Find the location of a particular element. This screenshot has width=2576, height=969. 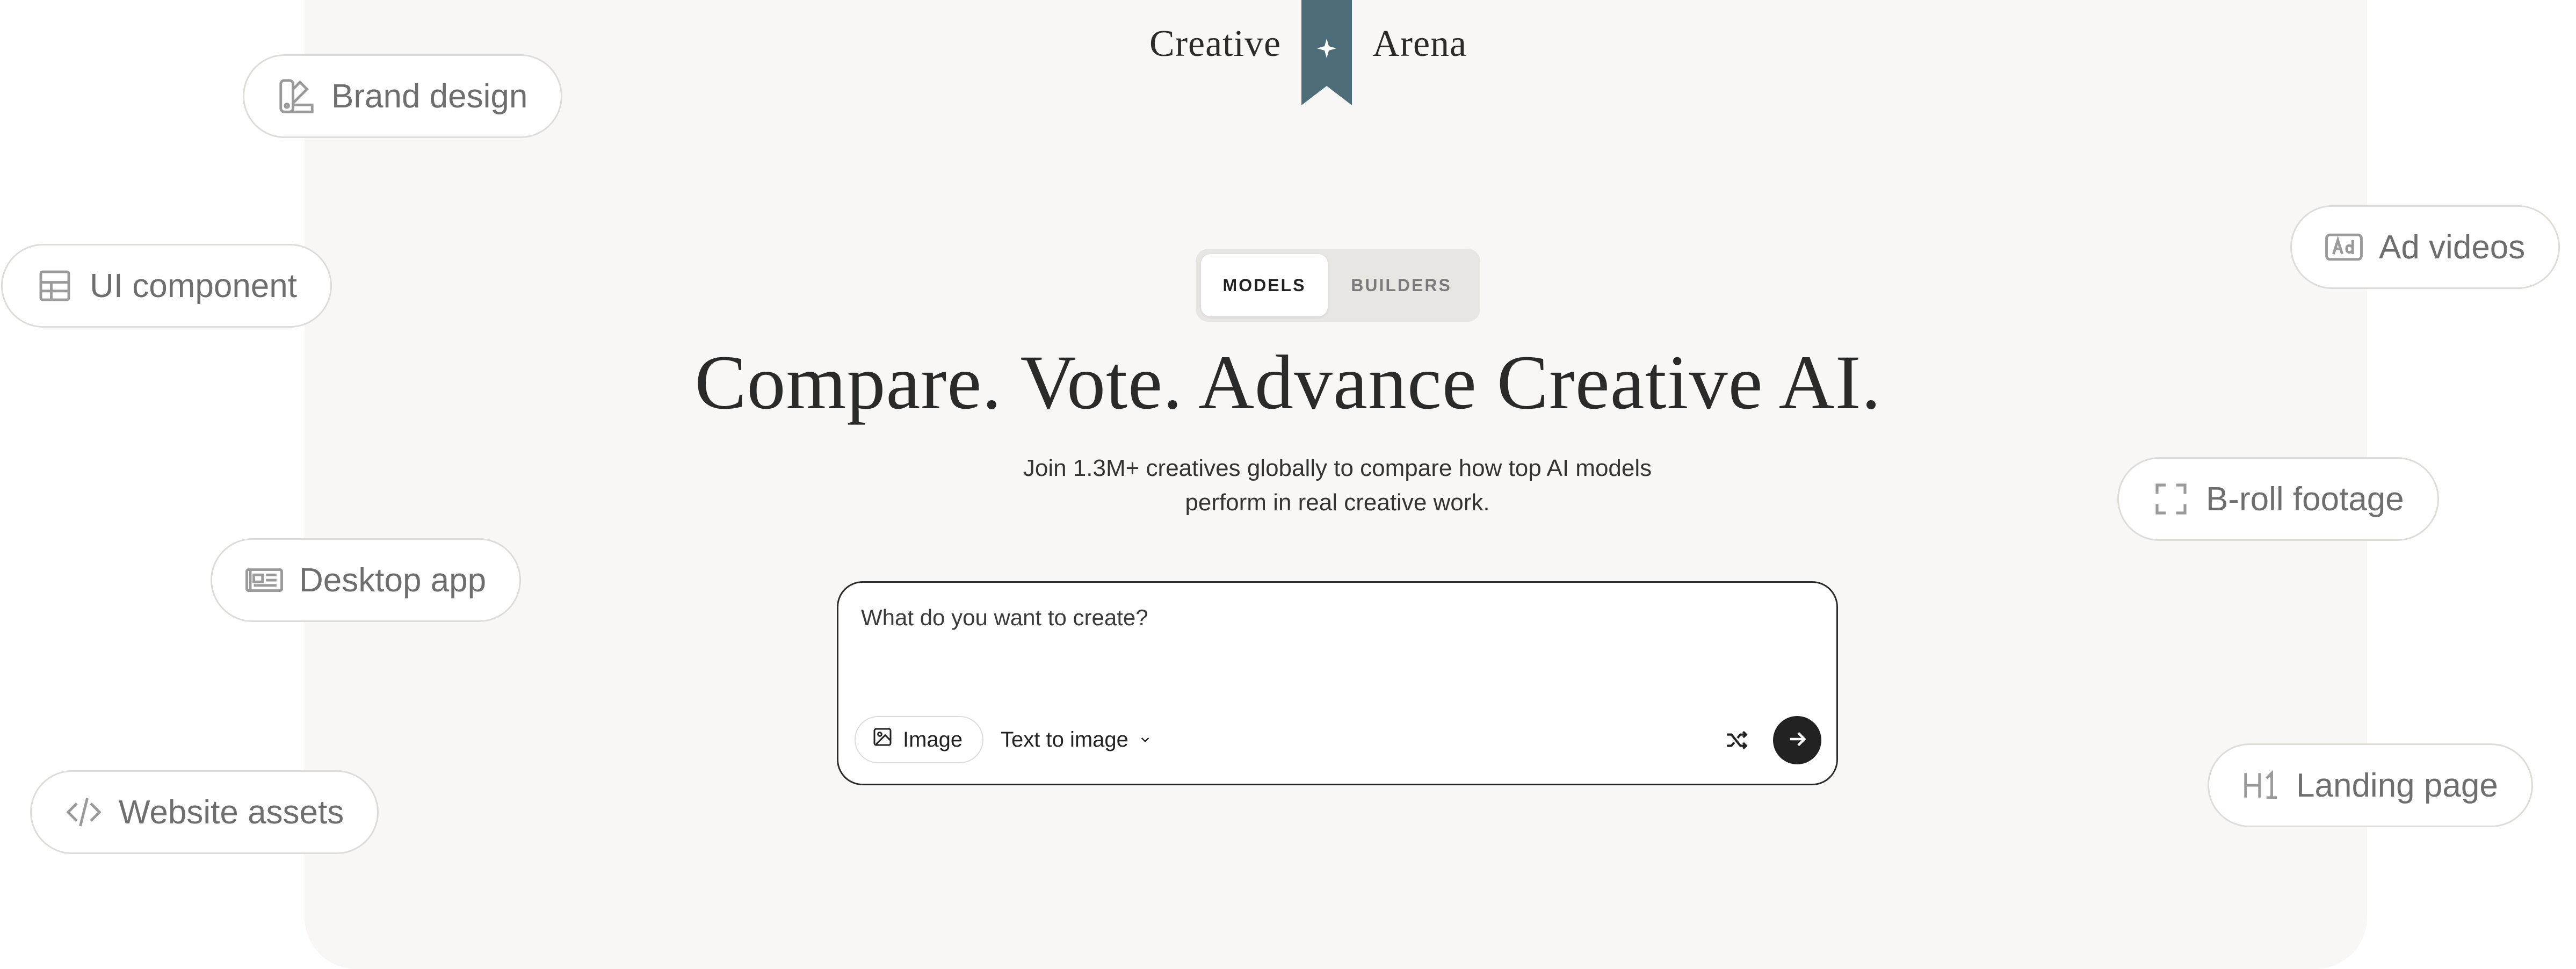

submit-button is located at coordinates (1797, 740).